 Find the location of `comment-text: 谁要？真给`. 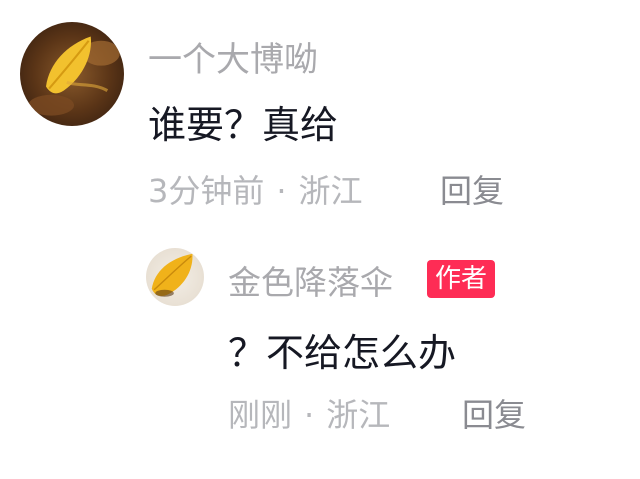

comment-text: 谁要？真给 is located at coordinates (243, 125).